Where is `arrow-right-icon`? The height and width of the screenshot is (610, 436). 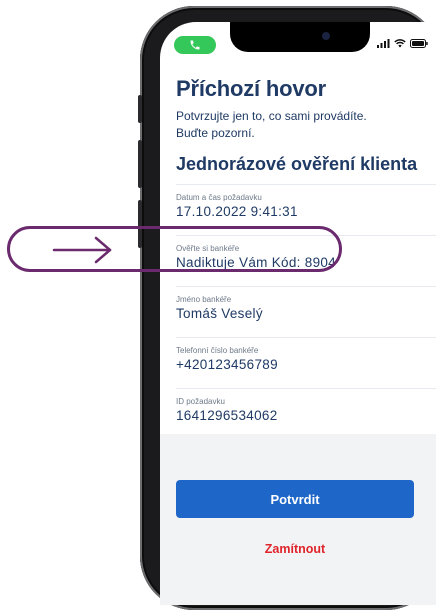 arrow-right-icon is located at coordinates (82, 250).